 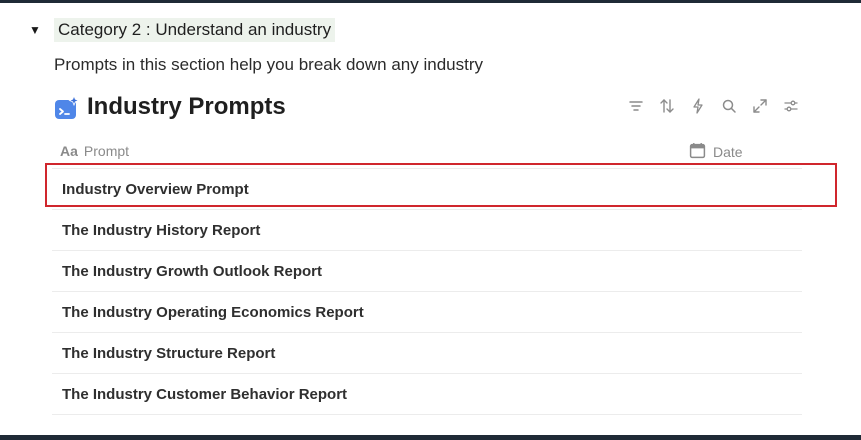 I want to click on column-label-prompt: Prompt, so click(x=106, y=151).